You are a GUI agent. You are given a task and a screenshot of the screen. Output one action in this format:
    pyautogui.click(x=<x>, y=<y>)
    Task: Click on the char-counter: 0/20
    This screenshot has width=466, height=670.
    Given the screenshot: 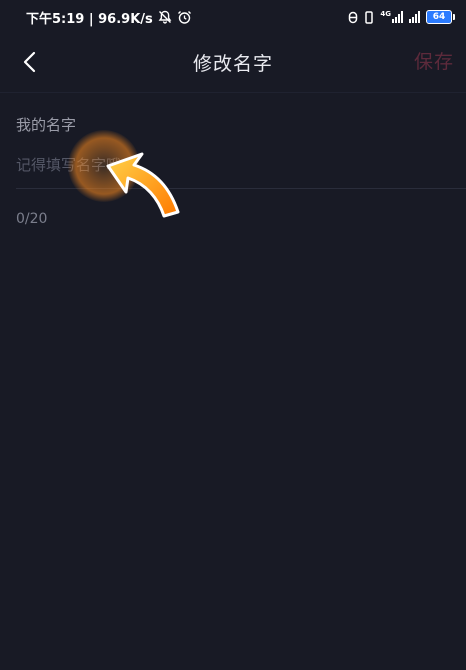 What is the action you would take?
    pyautogui.click(x=32, y=219)
    